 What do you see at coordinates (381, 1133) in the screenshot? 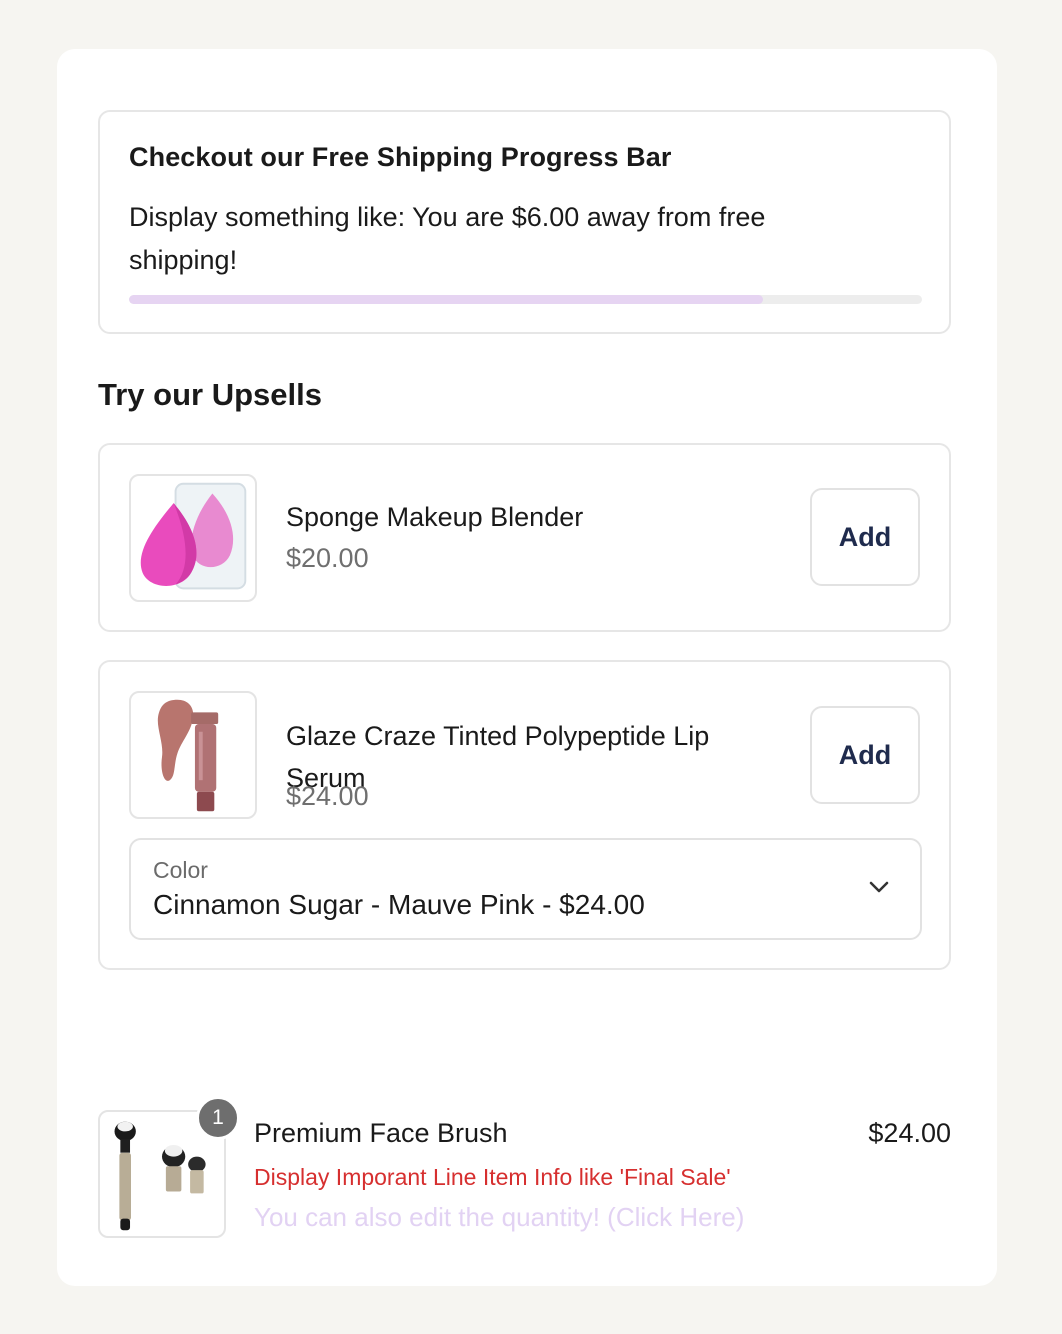
I see `line-item-name: Premium Face Brush` at bounding box center [381, 1133].